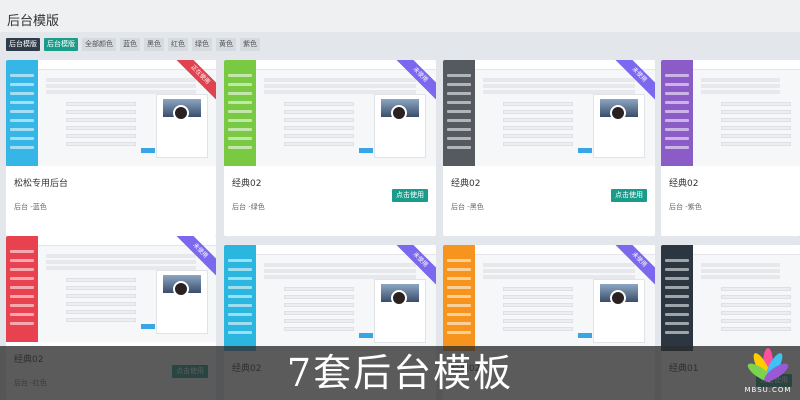  What do you see at coordinates (41, 184) in the screenshot?
I see `template-name: 松松专用后台` at bounding box center [41, 184].